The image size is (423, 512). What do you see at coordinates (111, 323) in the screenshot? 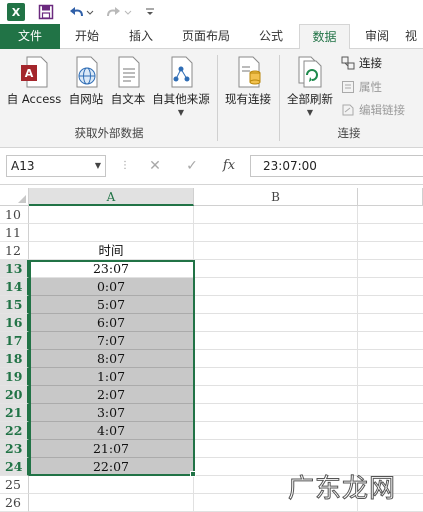
I see `cell-a: 6:07` at bounding box center [111, 323].